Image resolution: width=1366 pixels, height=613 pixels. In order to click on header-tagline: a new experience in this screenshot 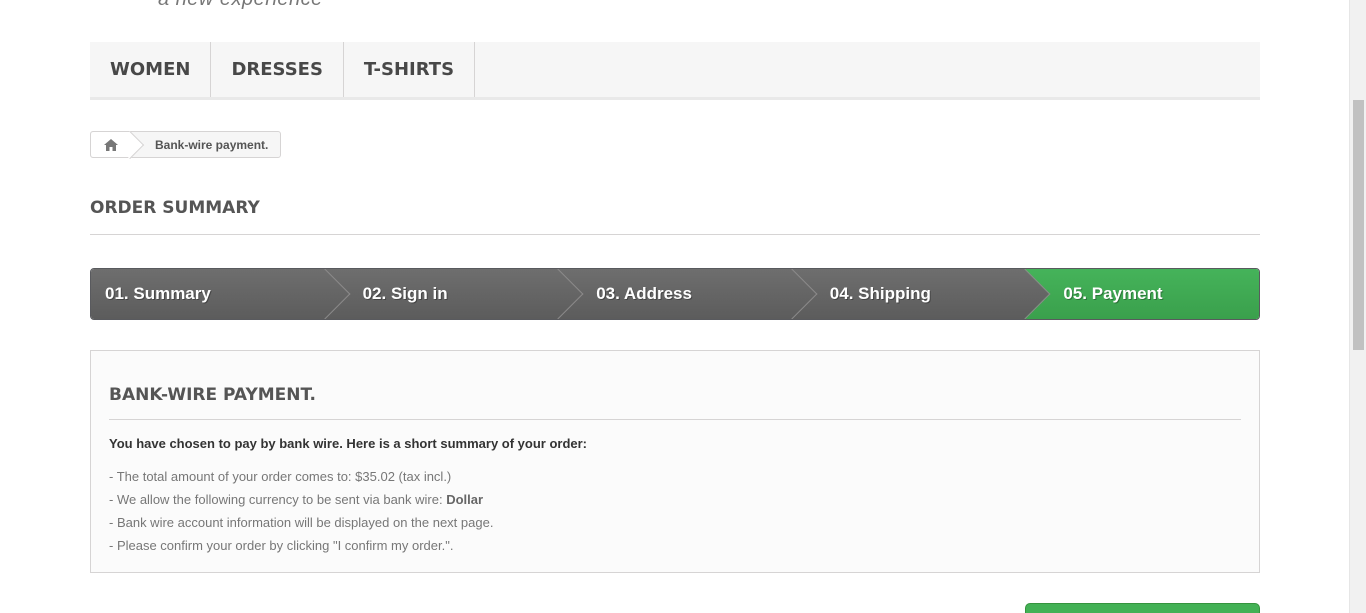, I will do `click(240, 5)`.